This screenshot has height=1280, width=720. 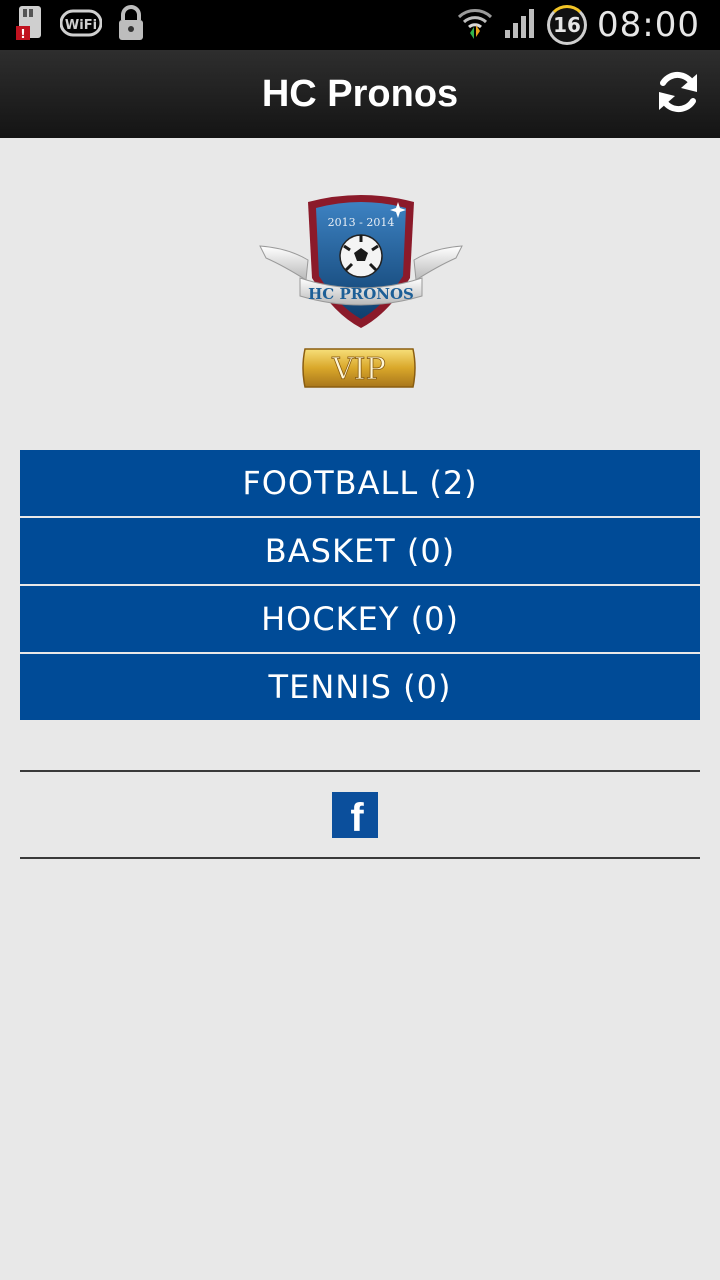 What do you see at coordinates (360, 551) in the screenshot?
I see `menu-item-basket: BASKET (0)` at bounding box center [360, 551].